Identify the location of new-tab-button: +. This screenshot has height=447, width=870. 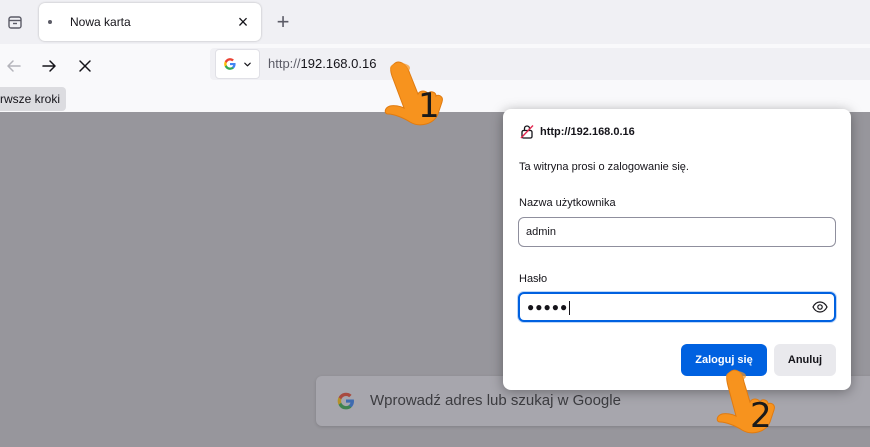
(283, 22).